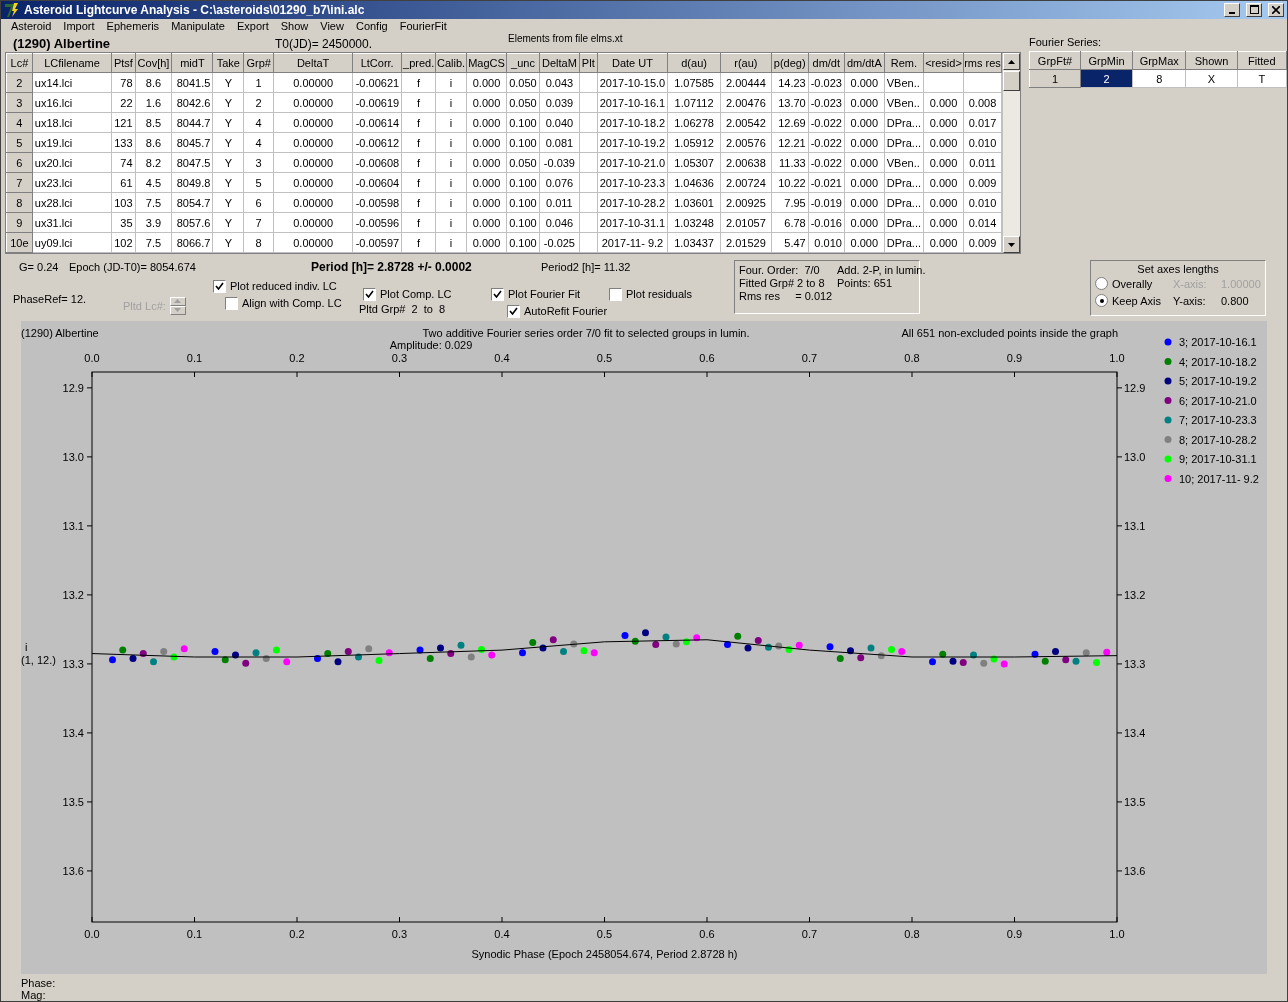  I want to click on row-header: 4, so click(19, 122).